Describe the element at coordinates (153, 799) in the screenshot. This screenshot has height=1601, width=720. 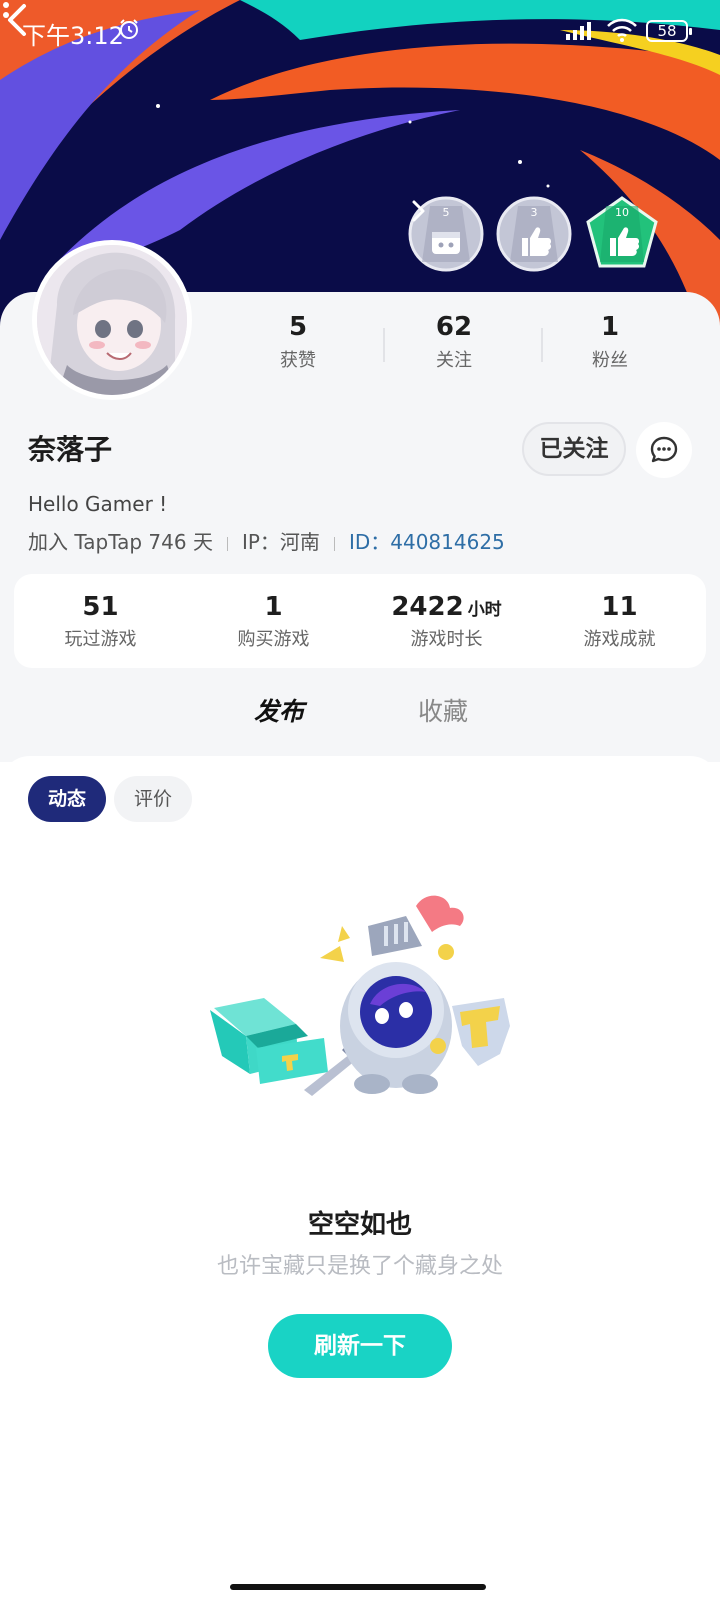
I see `chip-reviews: 评价` at that location.